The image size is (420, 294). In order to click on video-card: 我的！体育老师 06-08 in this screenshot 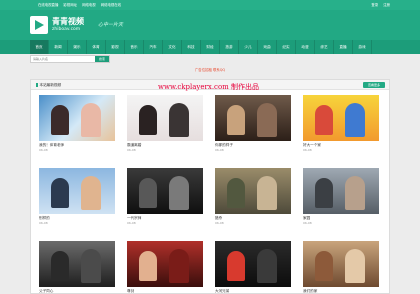, I will do `click(77, 123)`.